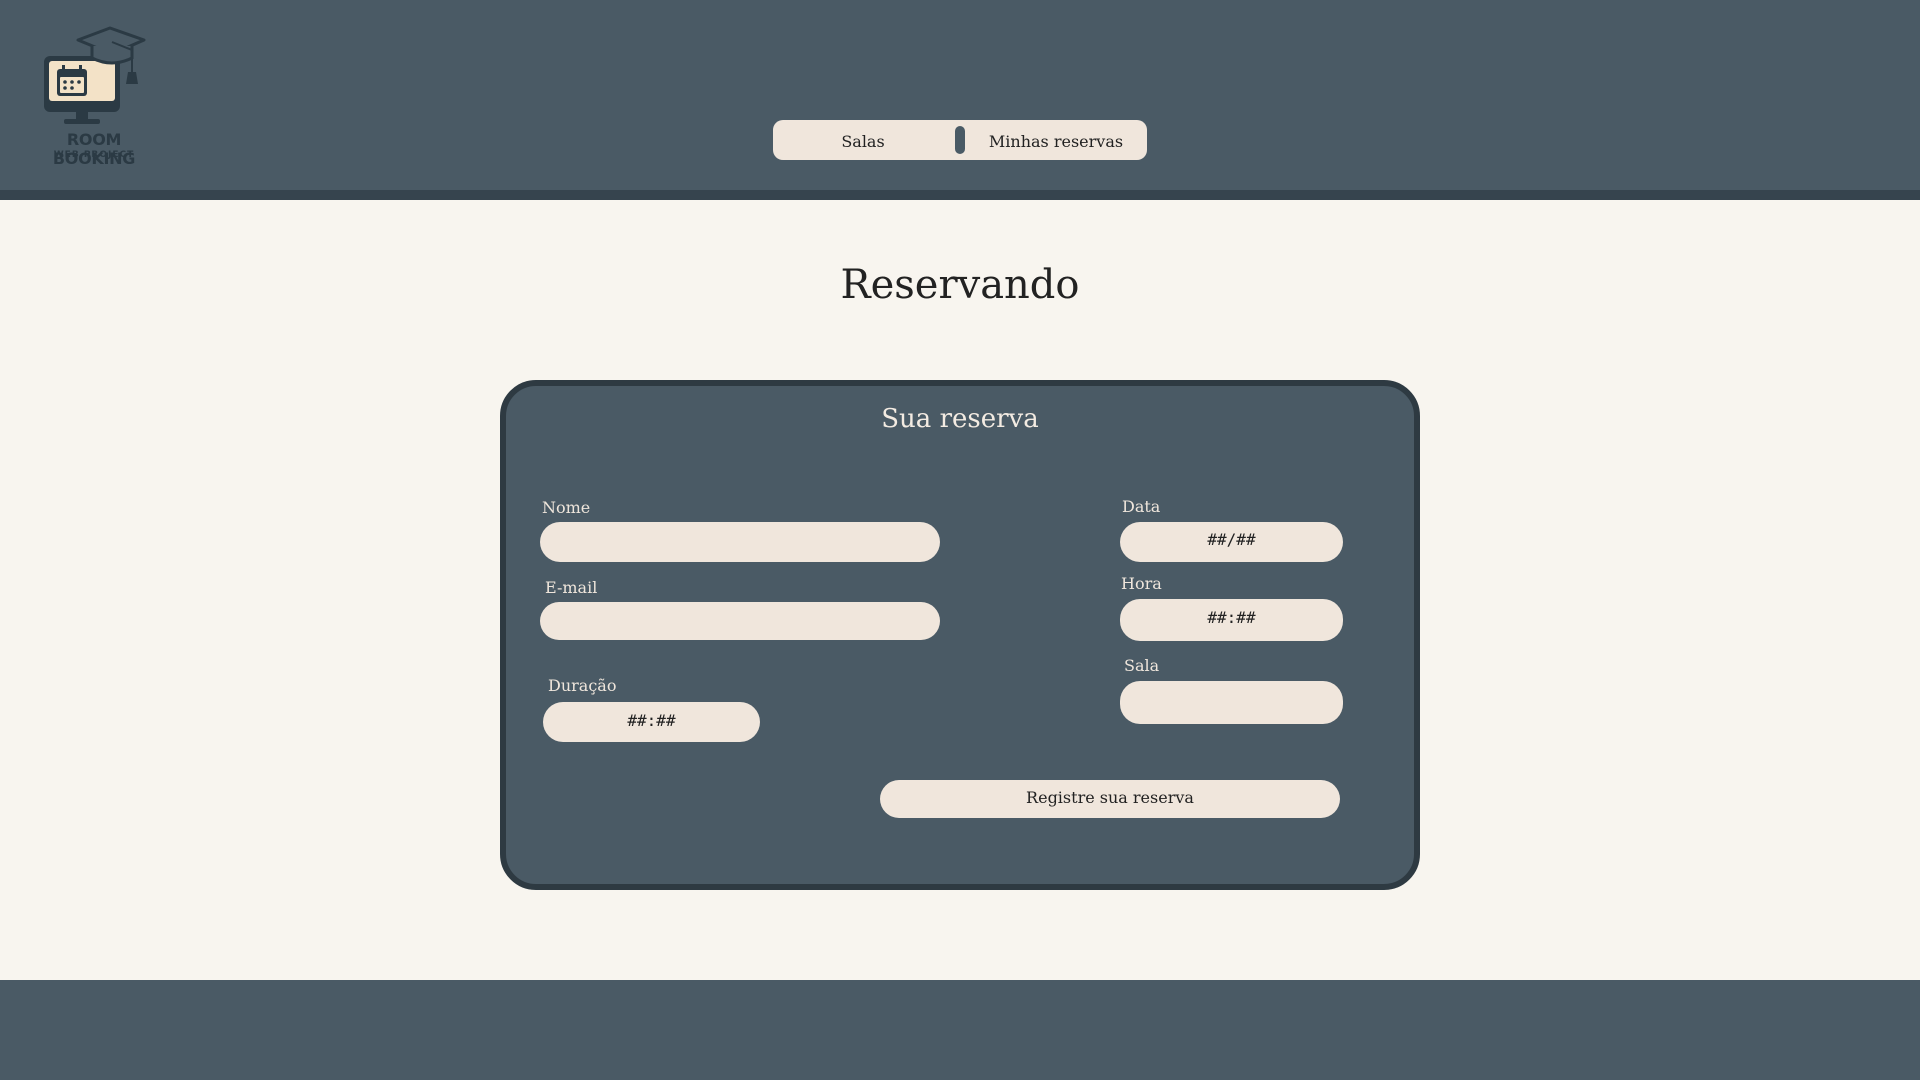 Image resolution: width=1920 pixels, height=1080 pixels. I want to click on nome-field, so click(740, 542).